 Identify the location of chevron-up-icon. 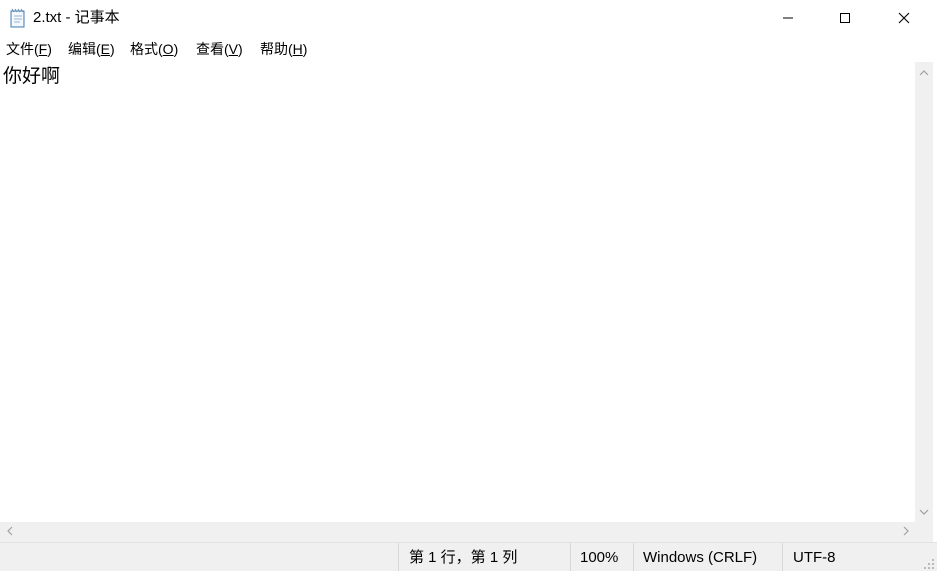
(924, 72).